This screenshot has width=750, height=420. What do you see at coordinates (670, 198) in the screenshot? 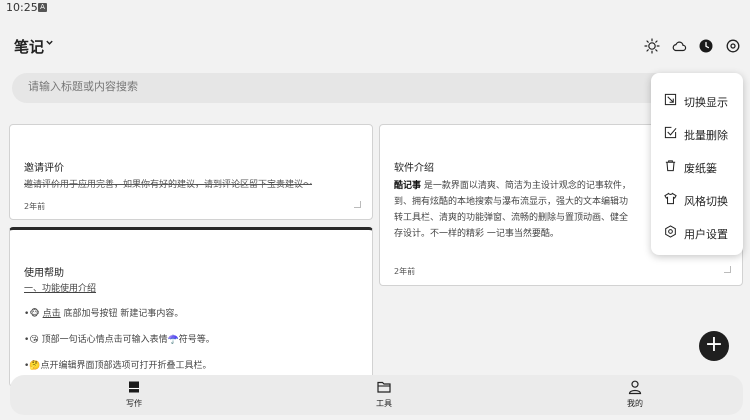
I see `shirt-icon` at bounding box center [670, 198].